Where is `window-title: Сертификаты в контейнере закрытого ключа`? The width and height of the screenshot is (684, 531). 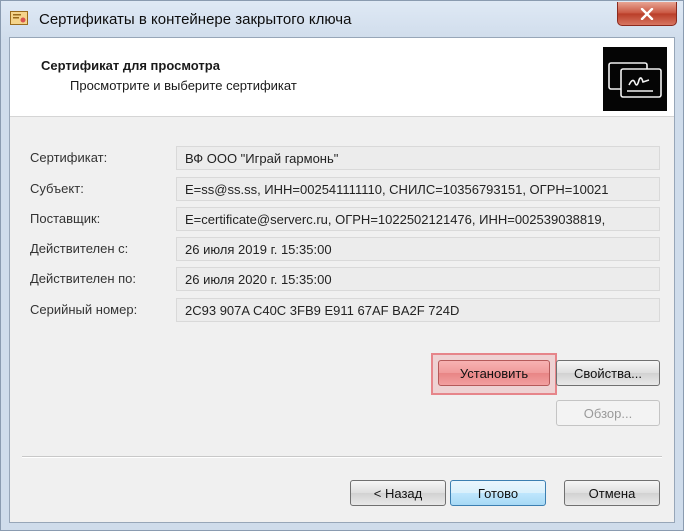
window-title: Сертификаты в контейнере закрытого ключа is located at coordinates (195, 19).